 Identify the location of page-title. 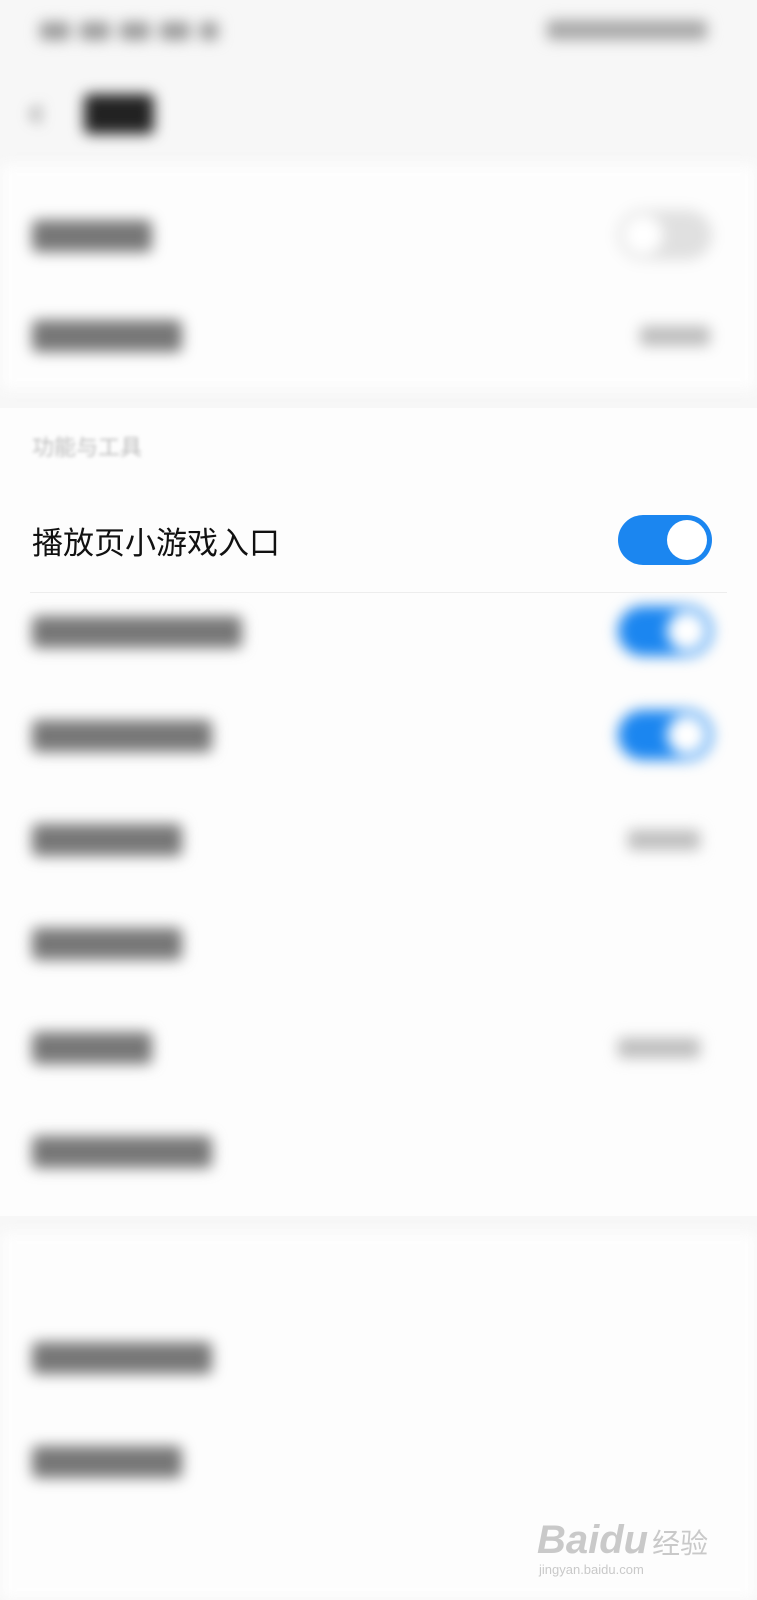
(119, 114).